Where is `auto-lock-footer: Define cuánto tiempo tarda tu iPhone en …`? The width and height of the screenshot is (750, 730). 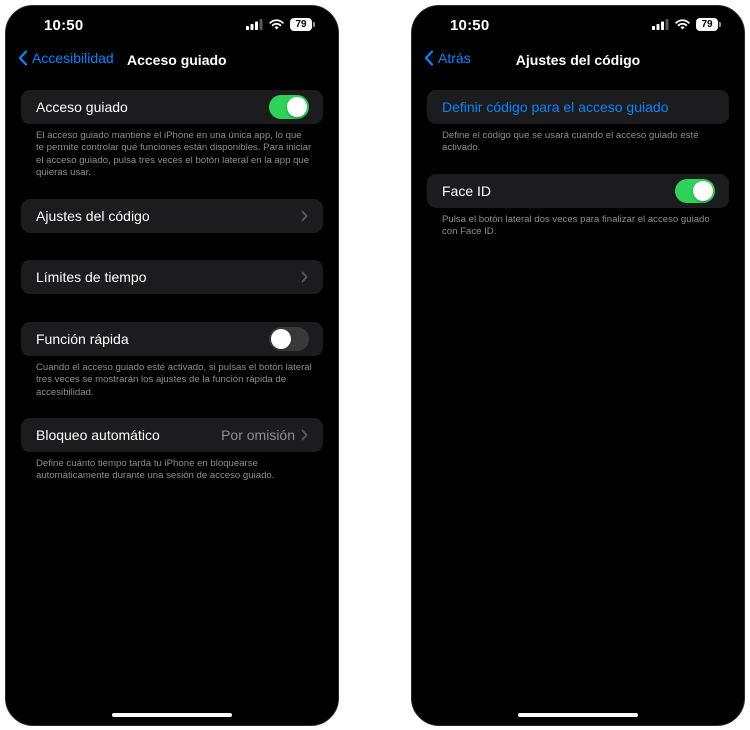 auto-lock-footer: Define cuánto tiempo tarda tu iPhone en … is located at coordinates (155, 470).